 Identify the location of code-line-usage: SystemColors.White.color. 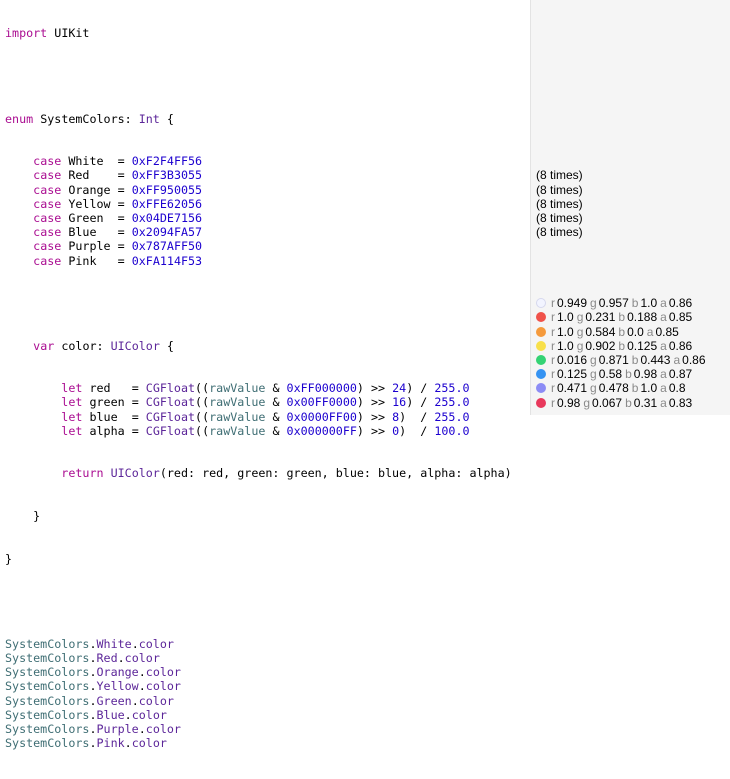
(89, 643).